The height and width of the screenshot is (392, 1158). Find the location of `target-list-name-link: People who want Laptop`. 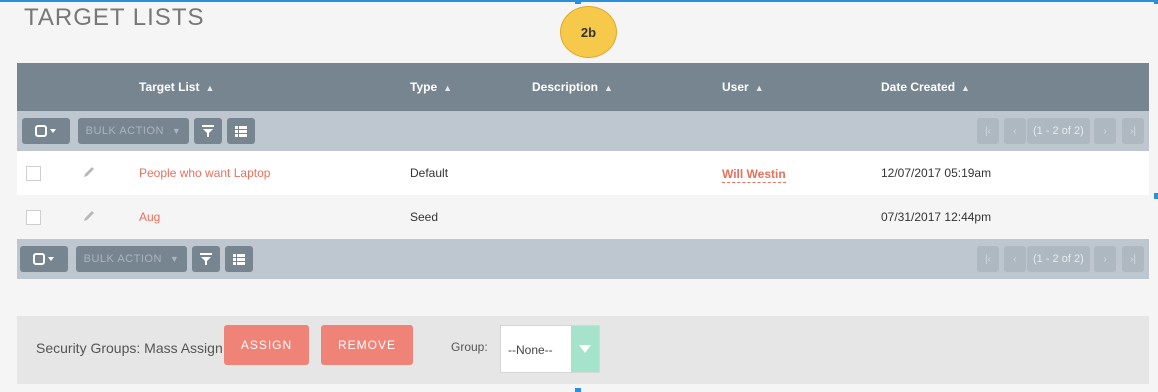

target-list-name-link: People who want Laptop is located at coordinates (204, 173).